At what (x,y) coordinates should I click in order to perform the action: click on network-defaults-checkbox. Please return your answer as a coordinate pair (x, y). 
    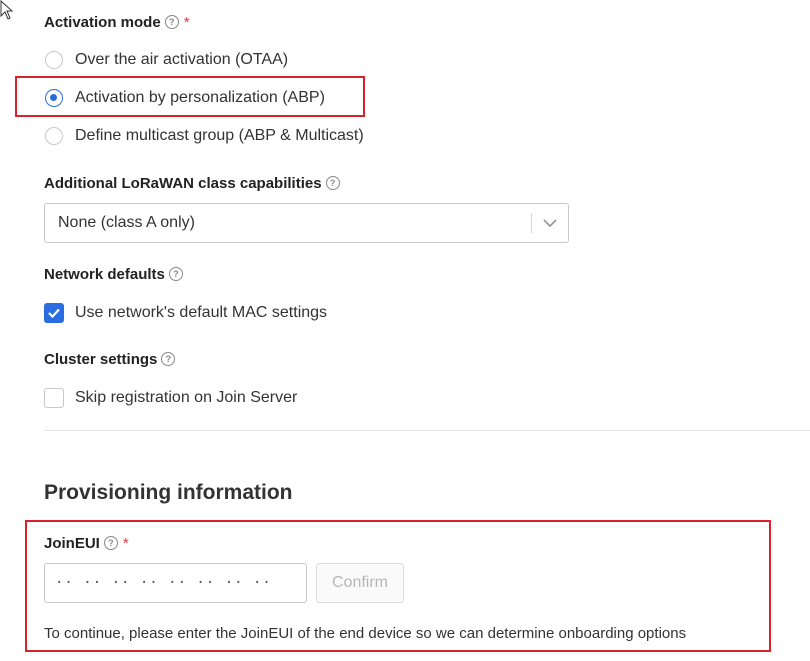
    Looking at the image, I should click on (54, 313).